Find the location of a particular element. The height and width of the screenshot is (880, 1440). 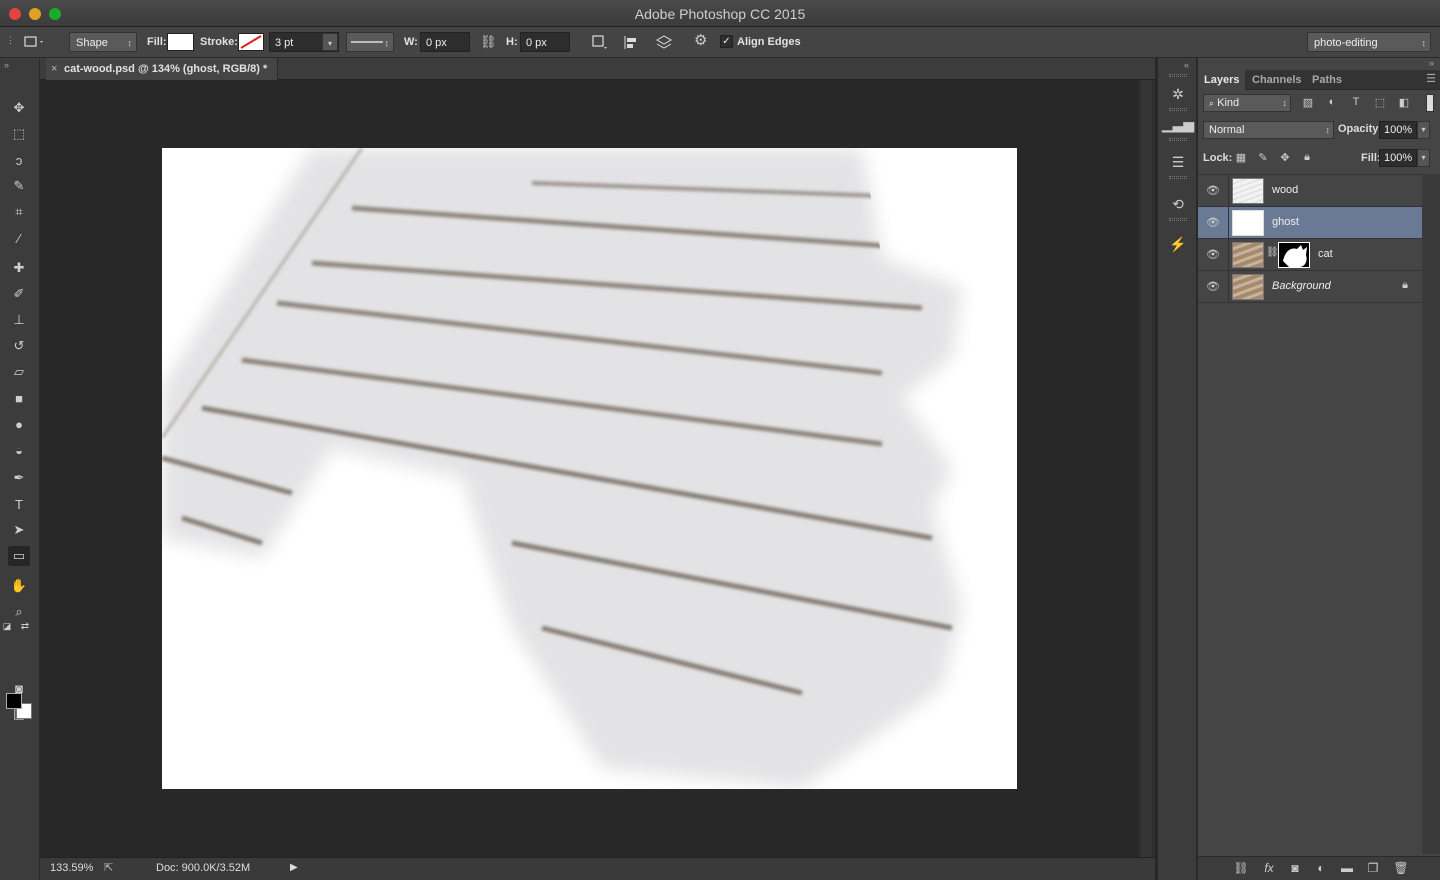

pen-tool: ✒ is located at coordinates (19, 478).